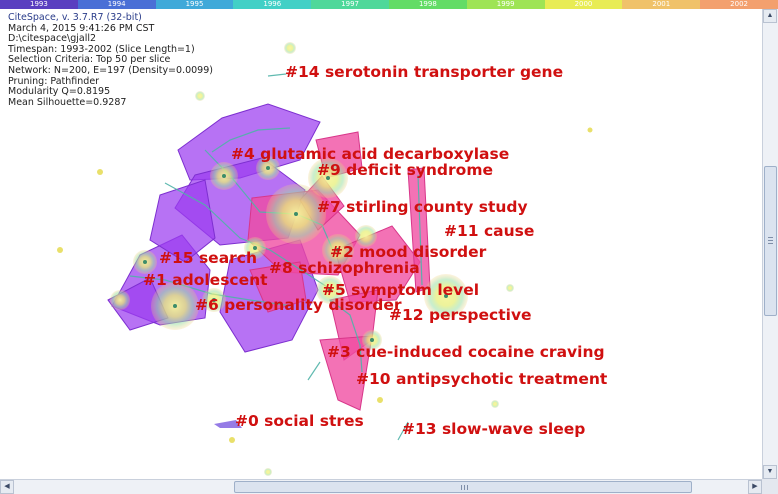  I want to click on cluster-label: #6 personality disorder, so click(298, 305).